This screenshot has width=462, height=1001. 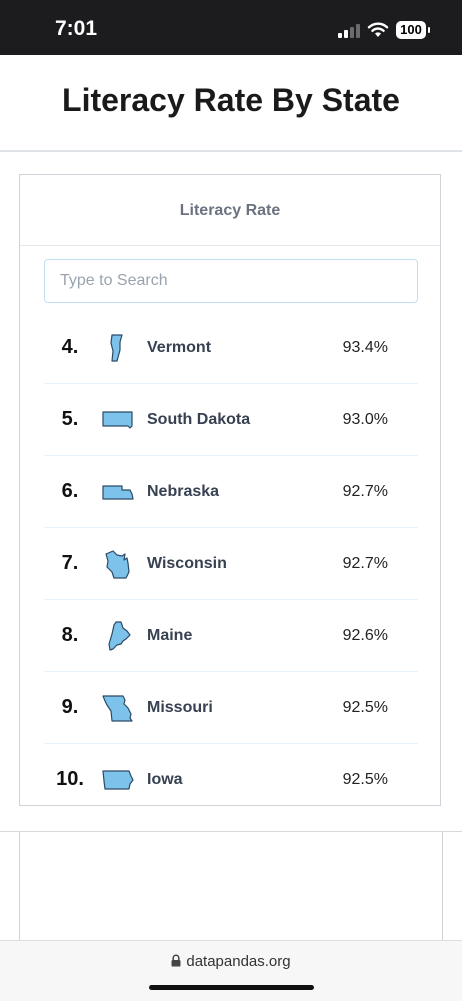 I want to click on cellular-signal-icon, so click(x=349, y=31).